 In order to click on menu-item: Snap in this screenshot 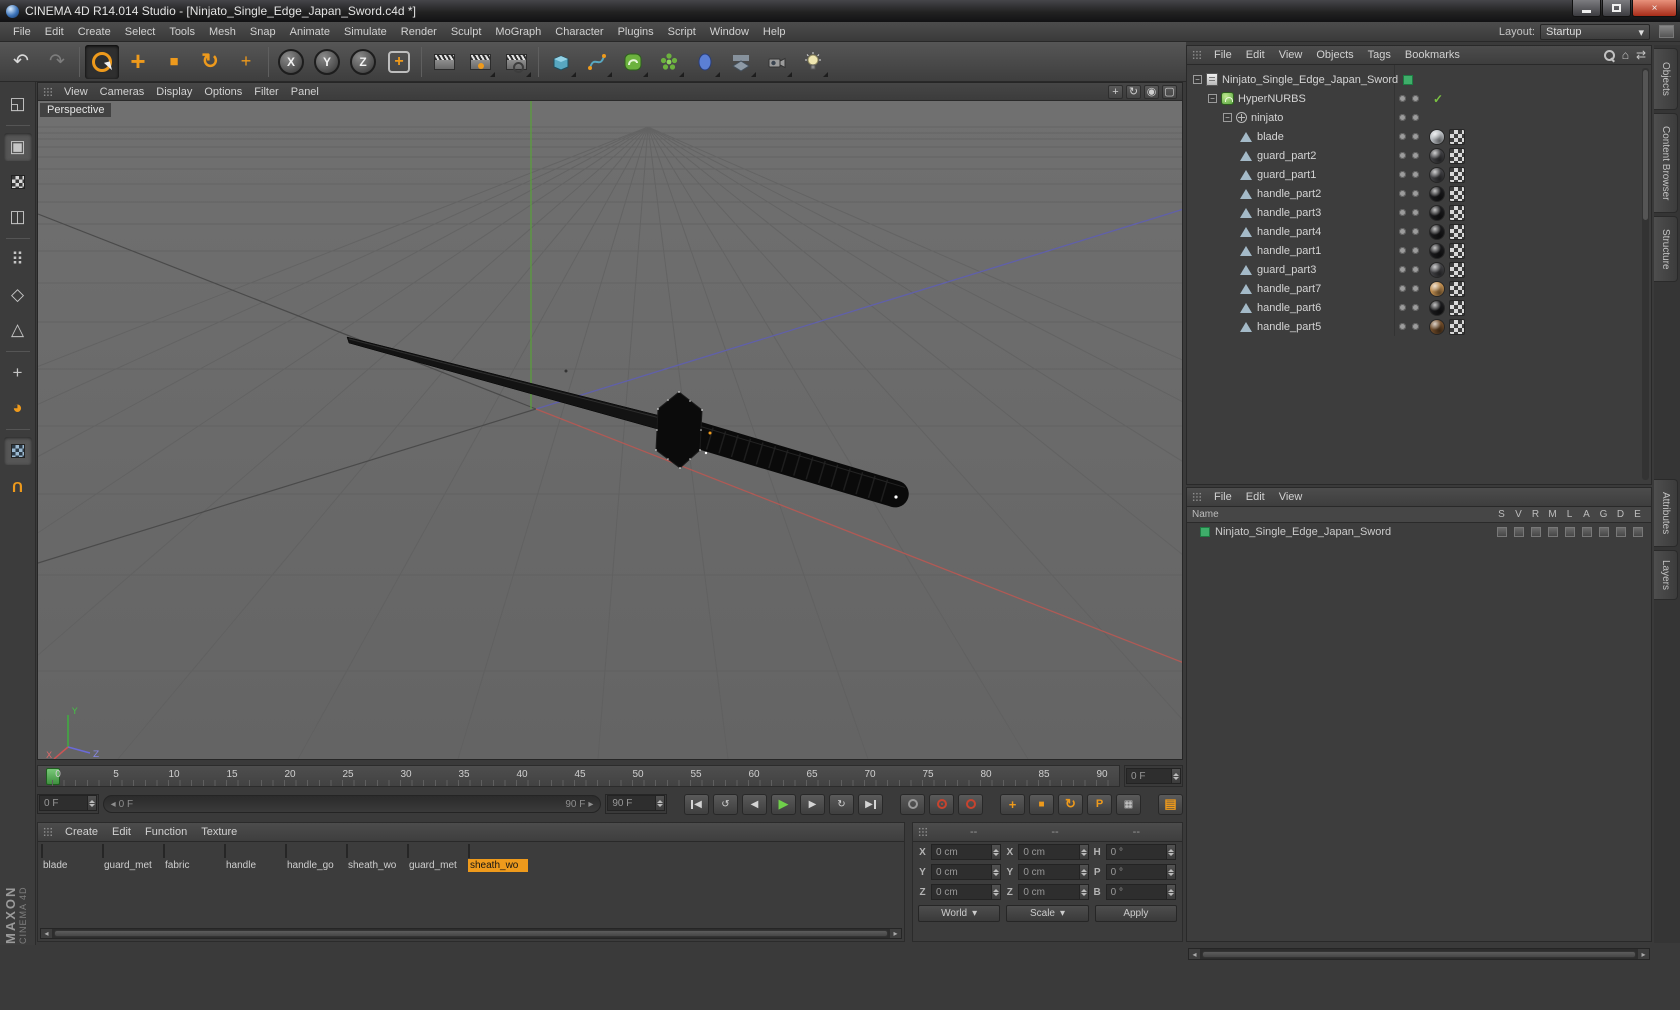, I will do `click(263, 32)`.